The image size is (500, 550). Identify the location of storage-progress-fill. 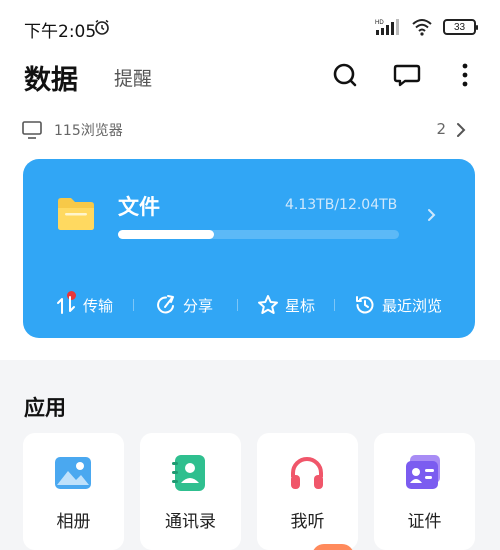
(166, 234).